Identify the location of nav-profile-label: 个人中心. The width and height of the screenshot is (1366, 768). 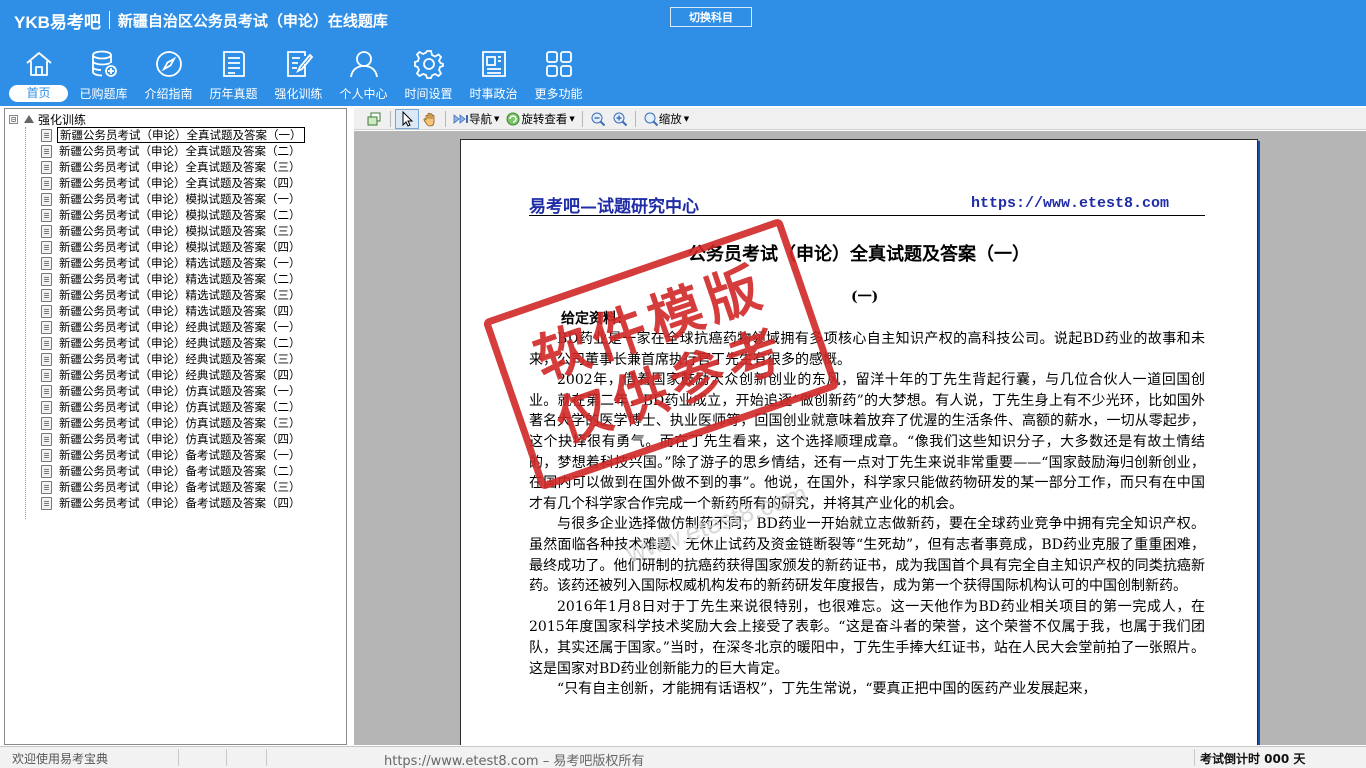
(363, 94).